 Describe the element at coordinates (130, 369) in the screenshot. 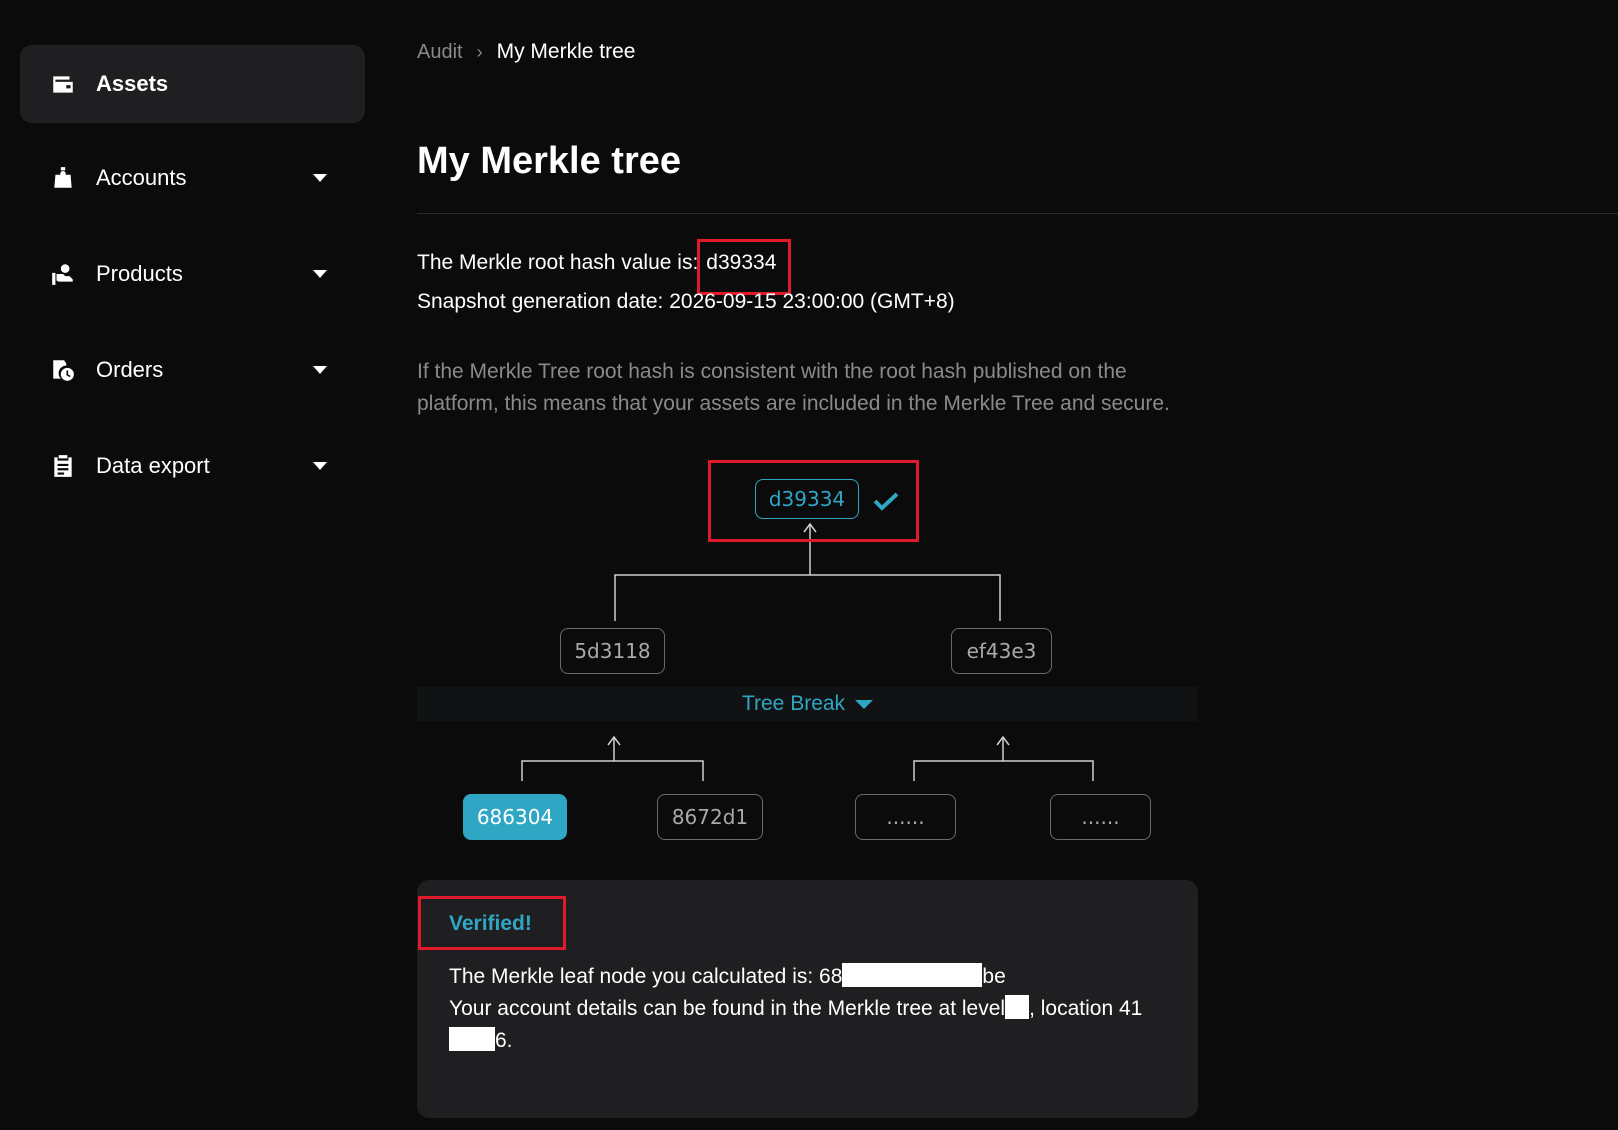

I see `sidebar-item-label: Orders` at that location.